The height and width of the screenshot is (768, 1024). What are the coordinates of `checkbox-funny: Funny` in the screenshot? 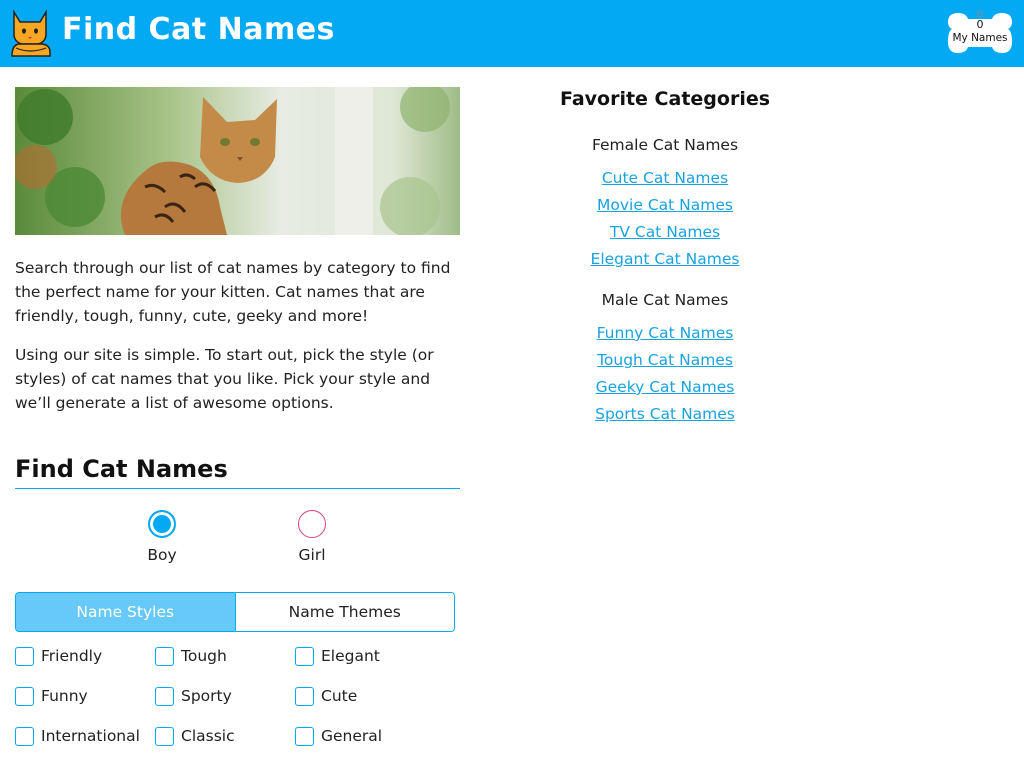 It's located at (85, 696).